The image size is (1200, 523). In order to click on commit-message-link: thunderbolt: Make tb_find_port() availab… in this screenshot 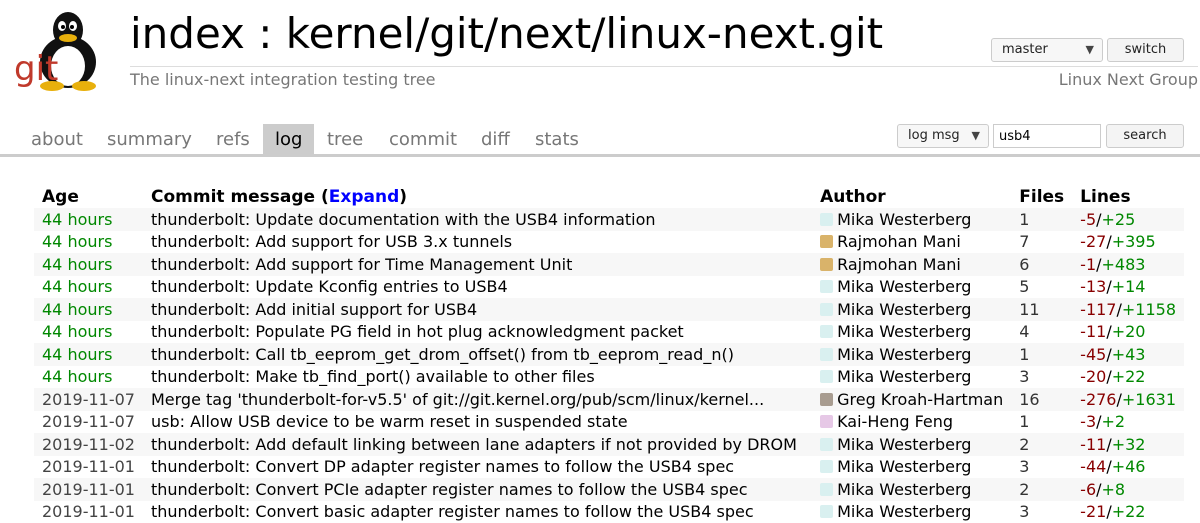, I will do `click(477, 377)`.